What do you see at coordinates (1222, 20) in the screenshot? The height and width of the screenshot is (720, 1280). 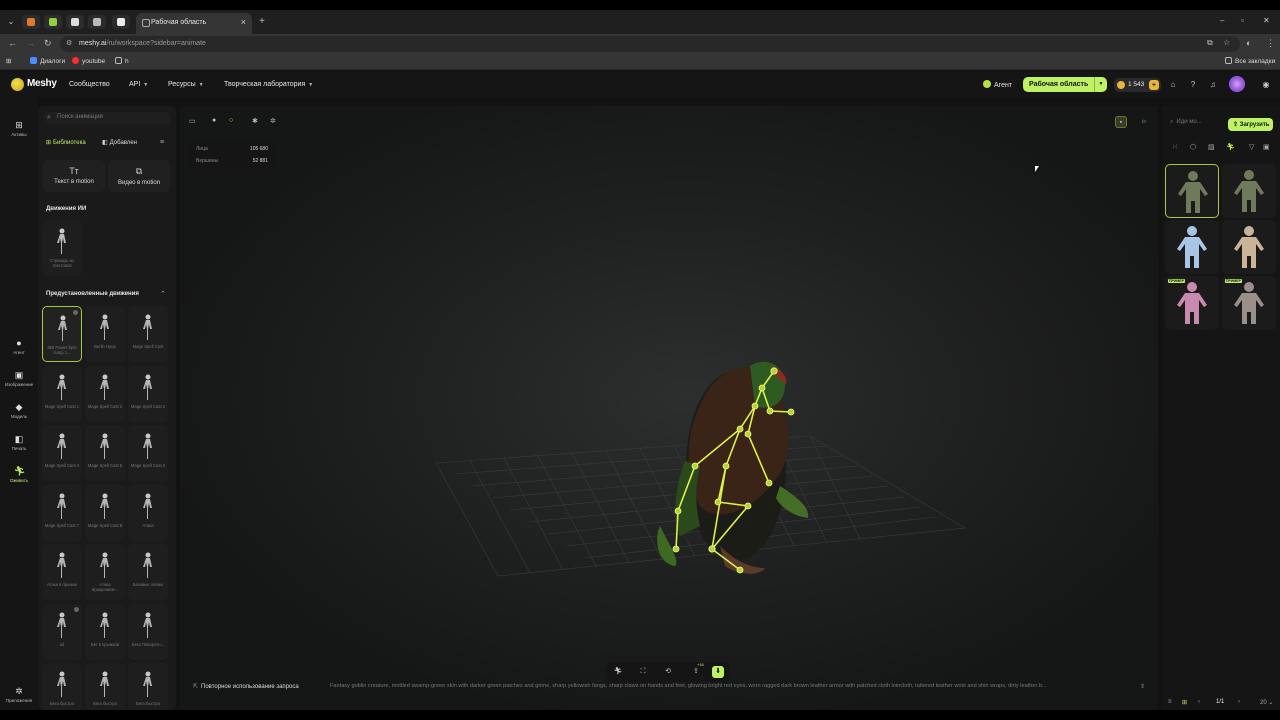 I see `minimize-icon: –` at bounding box center [1222, 20].